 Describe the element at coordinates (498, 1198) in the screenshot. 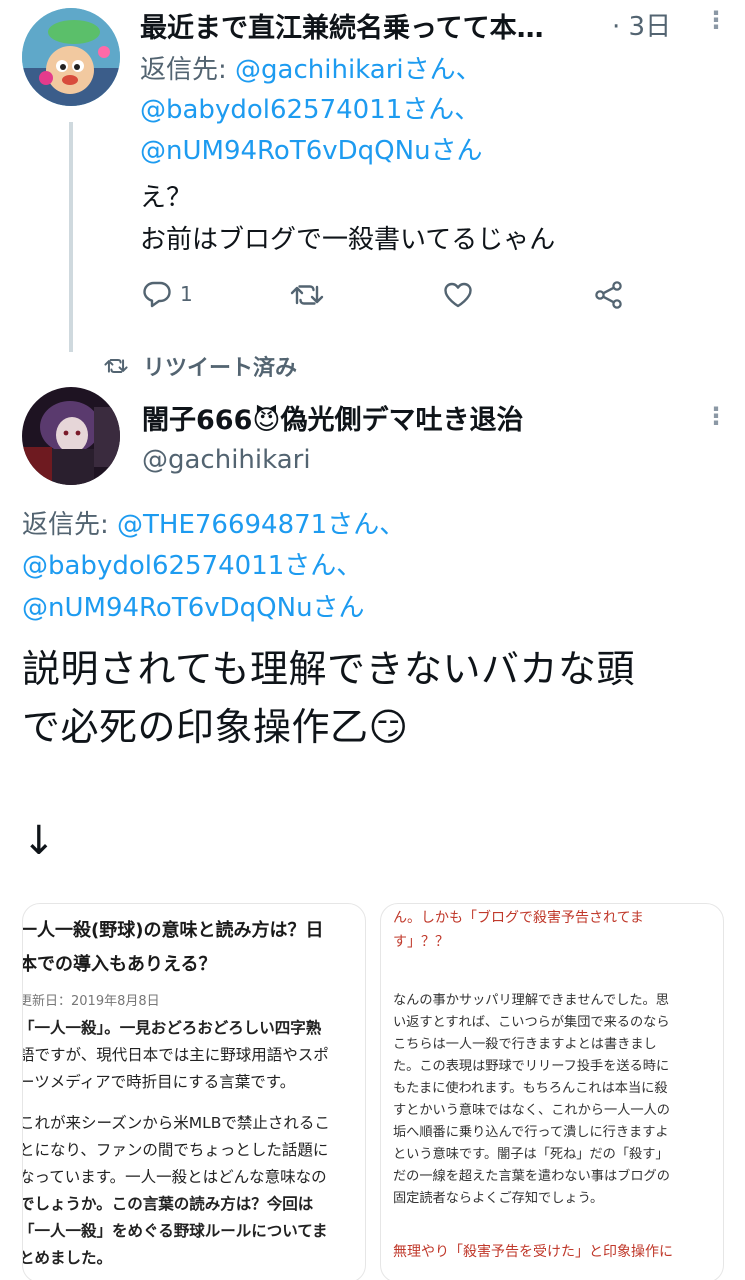

I see `blog-body-line: 固定読者ならよくご存知でしょう。` at that location.